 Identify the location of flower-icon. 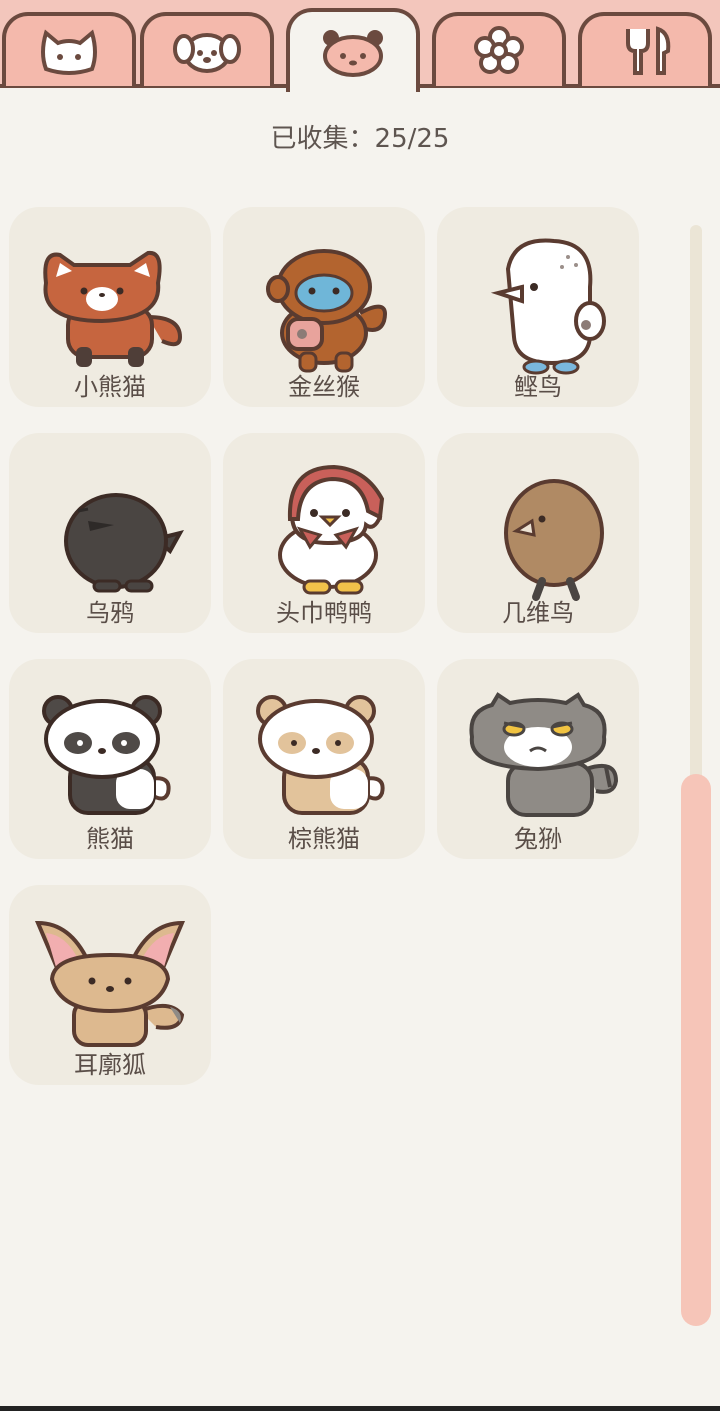
(499, 50).